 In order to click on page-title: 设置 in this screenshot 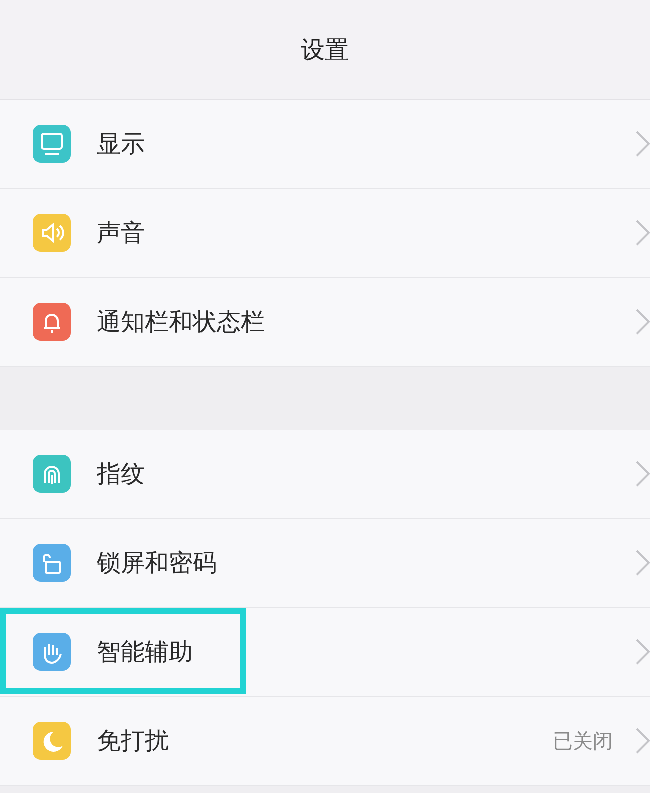, I will do `click(325, 50)`.